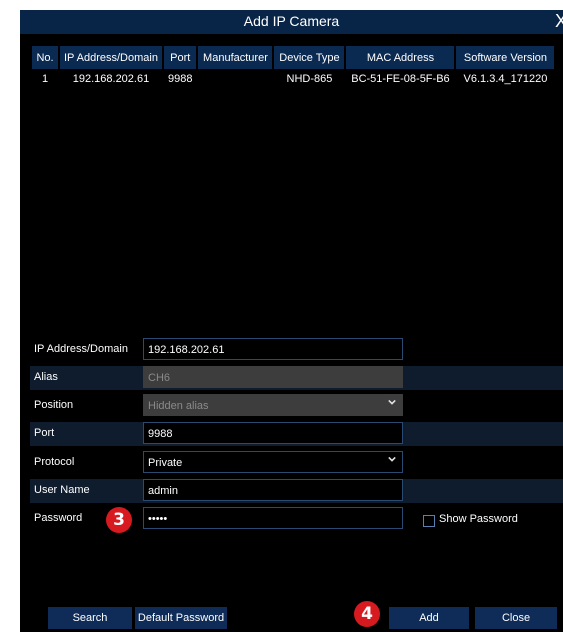 This screenshot has height=632, width=563. What do you see at coordinates (273, 490) in the screenshot?
I see `username-input: admin` at bounding box center [273, 490].